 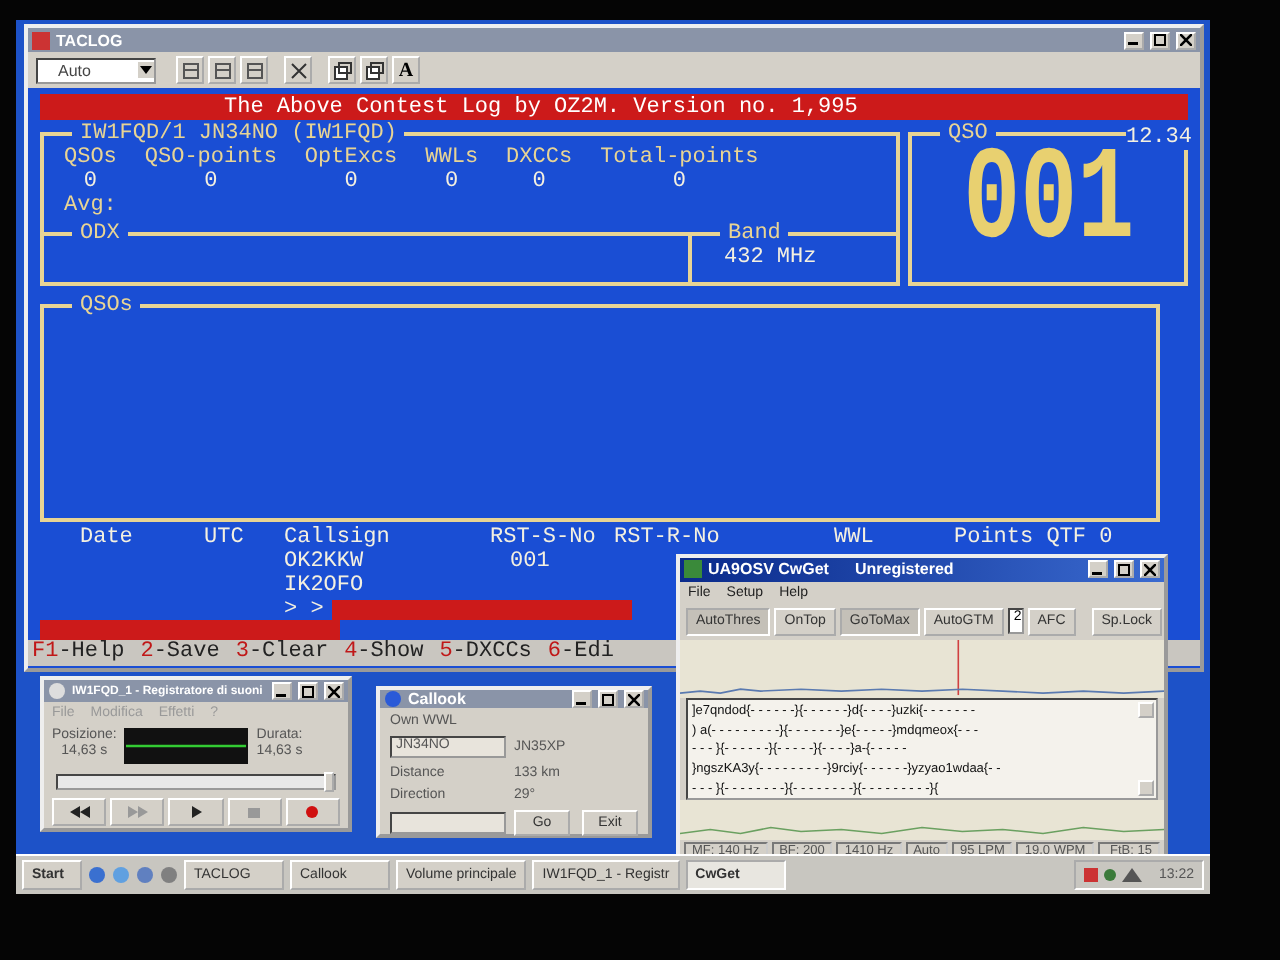 I want to click on station-info: IW1FQD/1 JN34NO (IW1FQD), so click(x=238, y=134).